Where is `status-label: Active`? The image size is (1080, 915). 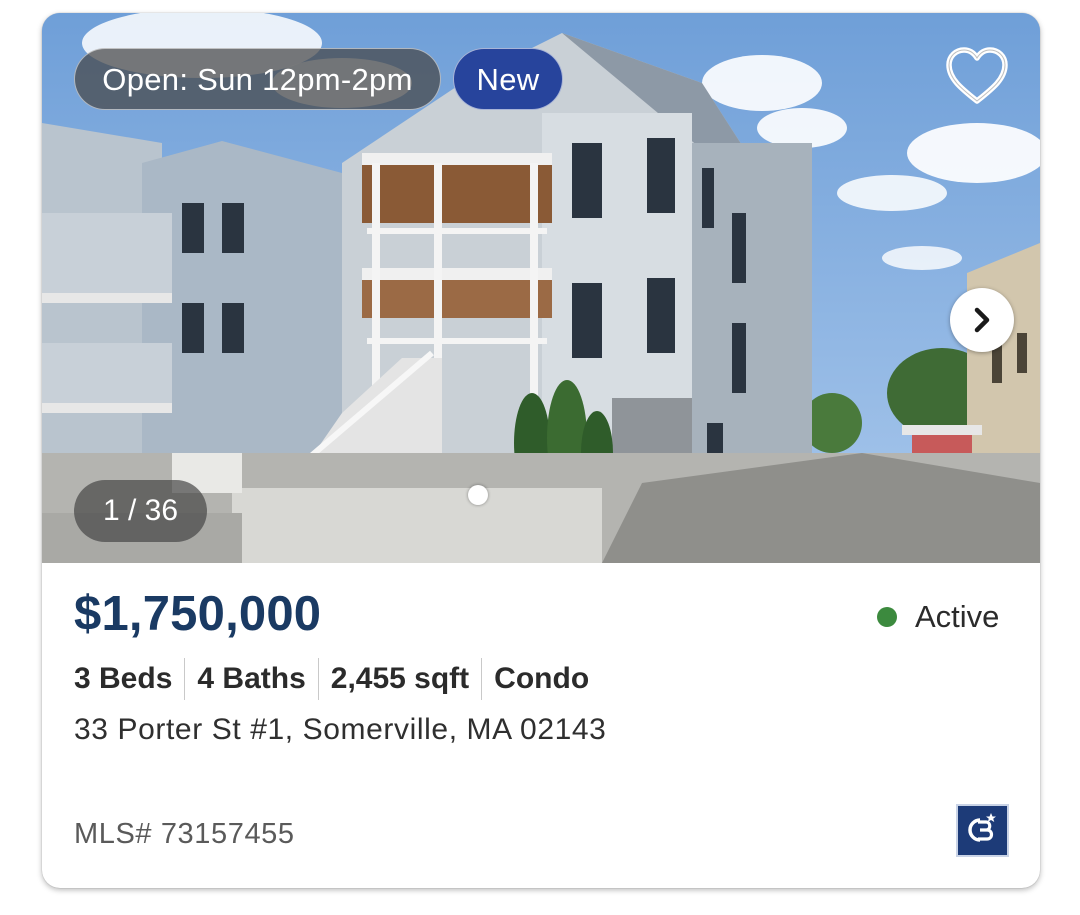
status-label: Active is located at coordinates (957, 616).